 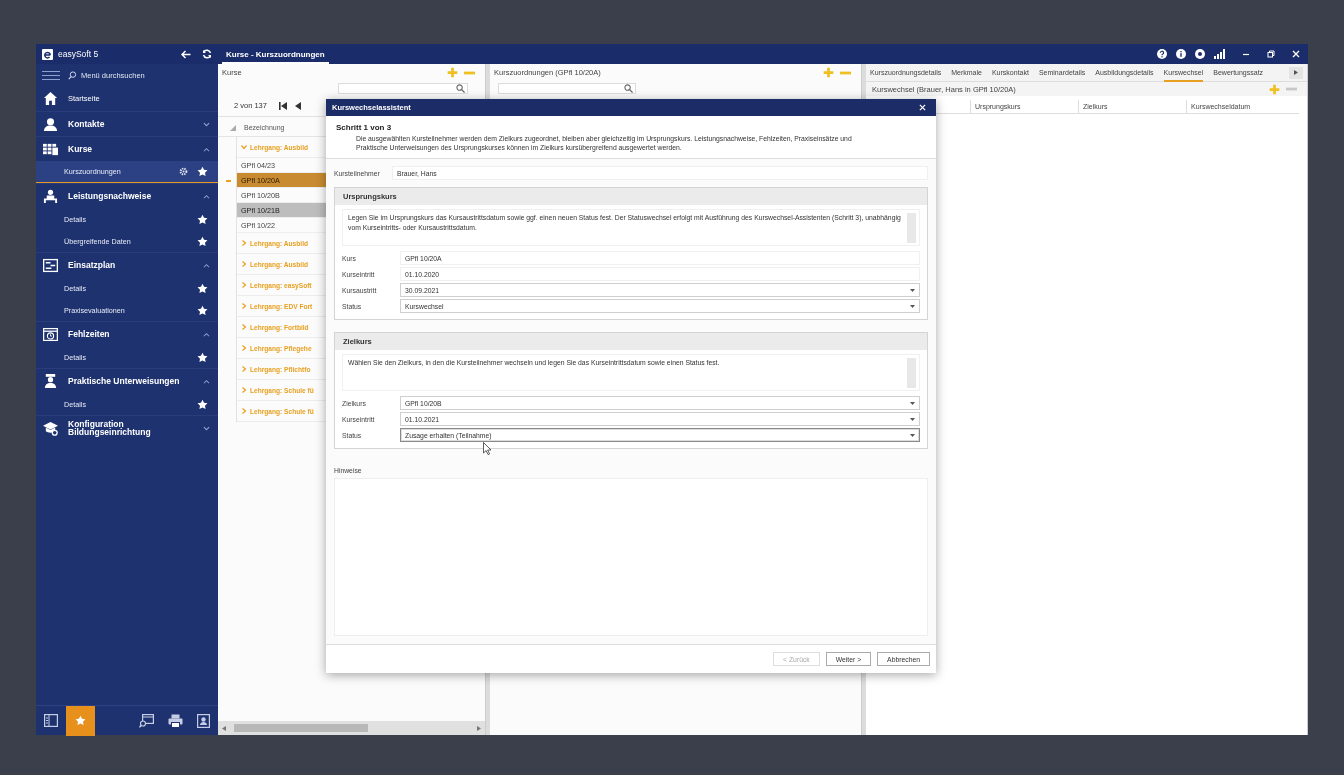 I want to click on restore-icon, so click(x=1271, y=54).